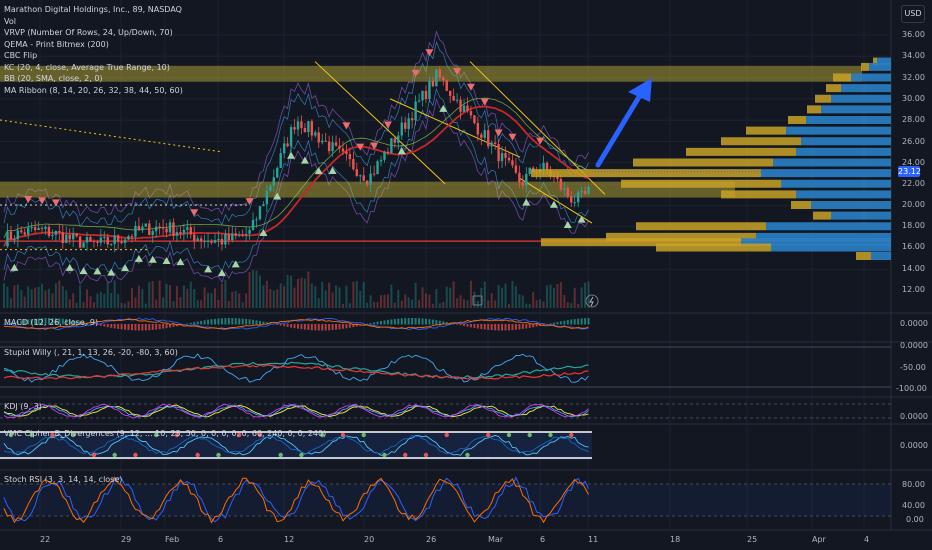  Describe the element at coordinates (93, 22) in the screenshot. I see `indicator-vol: Vol` at that location.